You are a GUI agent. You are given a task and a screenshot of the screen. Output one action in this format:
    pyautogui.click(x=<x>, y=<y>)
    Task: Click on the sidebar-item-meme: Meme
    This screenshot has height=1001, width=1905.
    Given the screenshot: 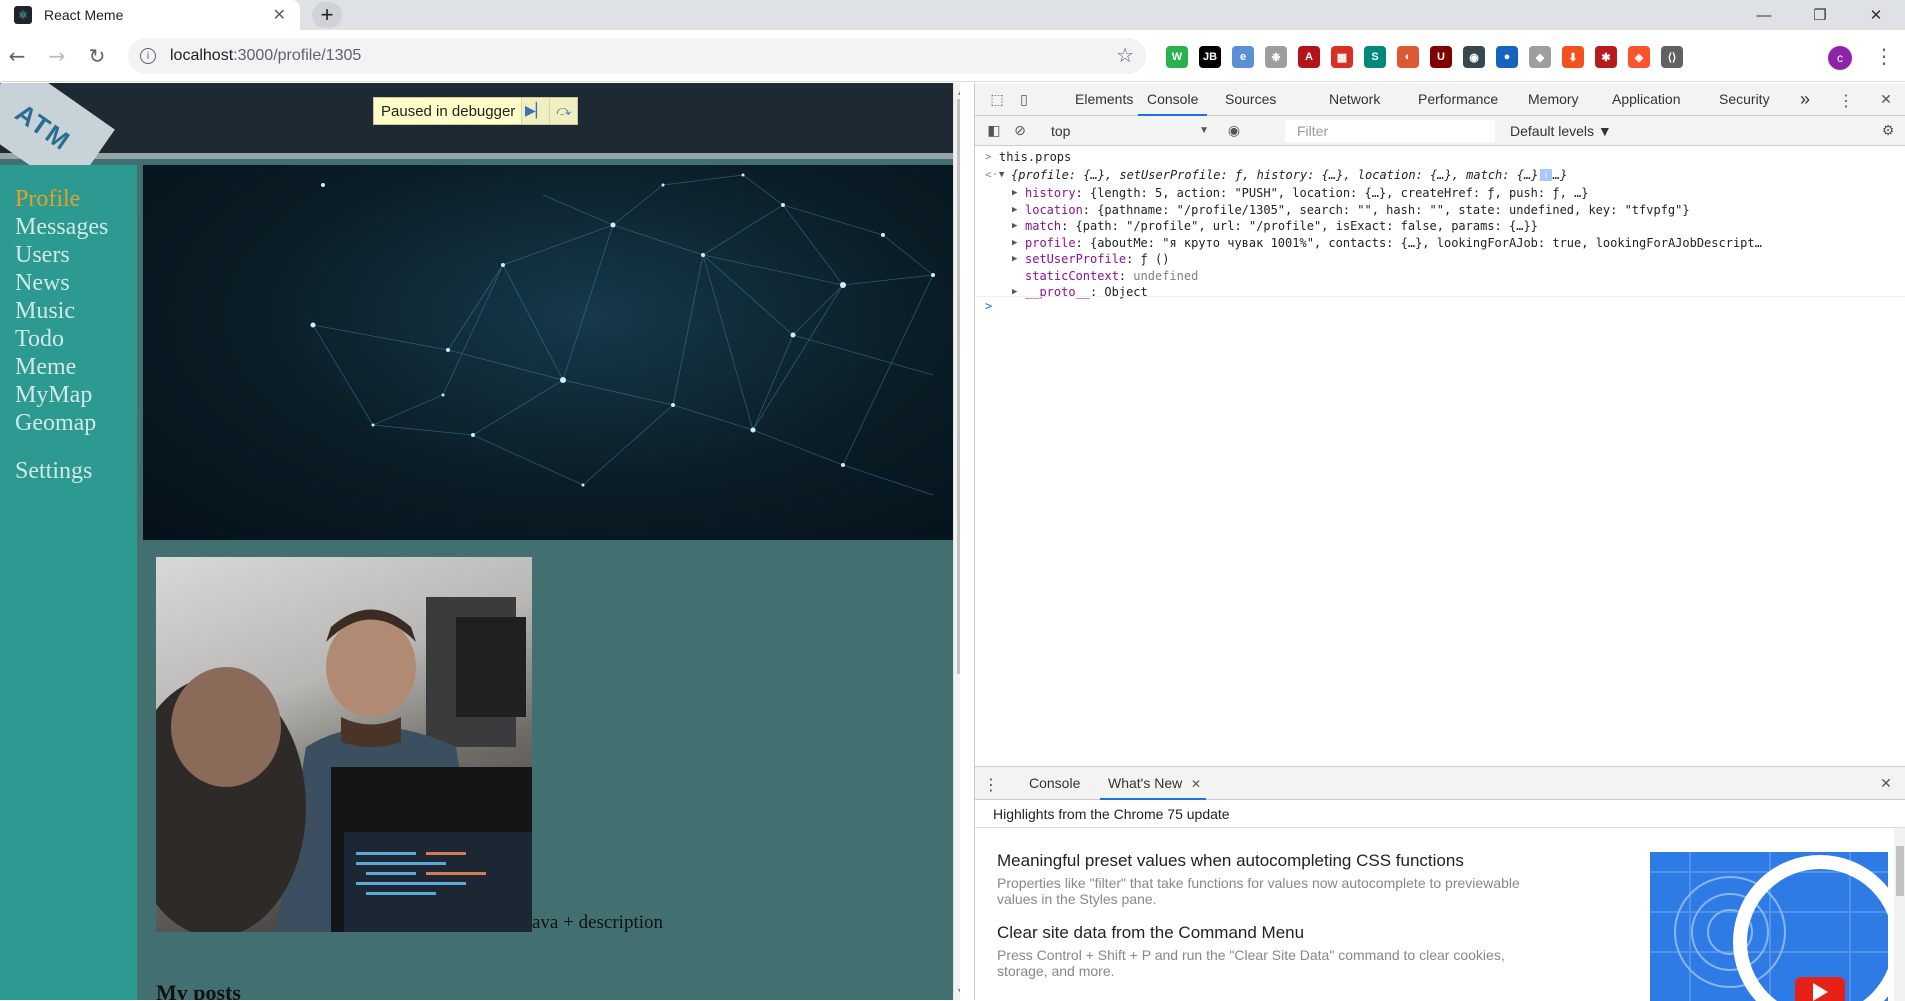 What is the action you would take?
    pyautogui.click(x=76, y=367)
    